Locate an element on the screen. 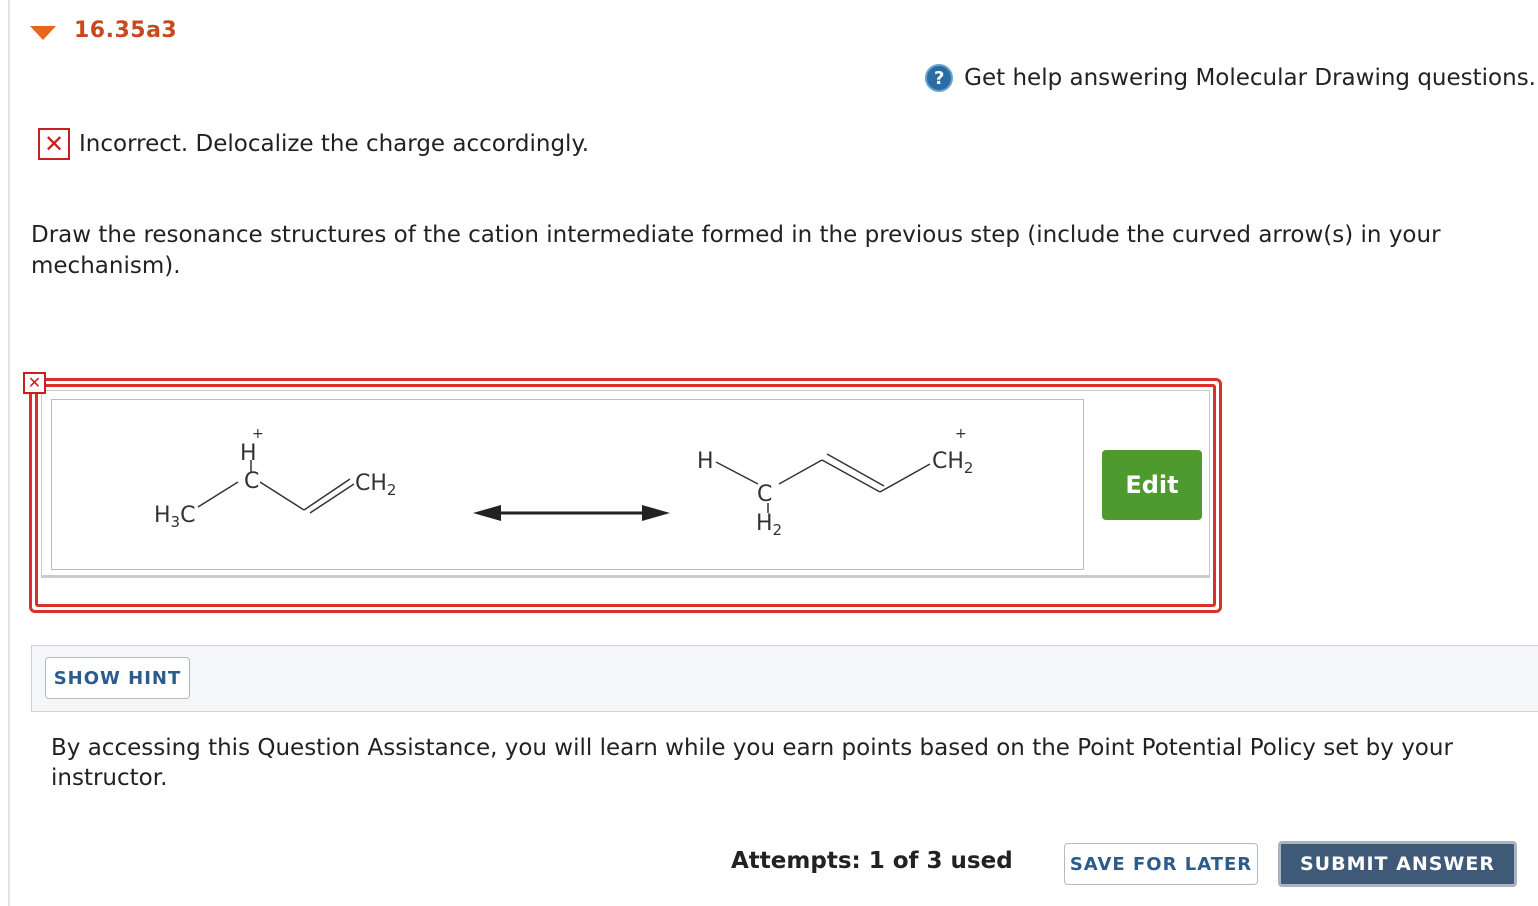  structure-1-bond-c2 is located at coordinates (332, 498).